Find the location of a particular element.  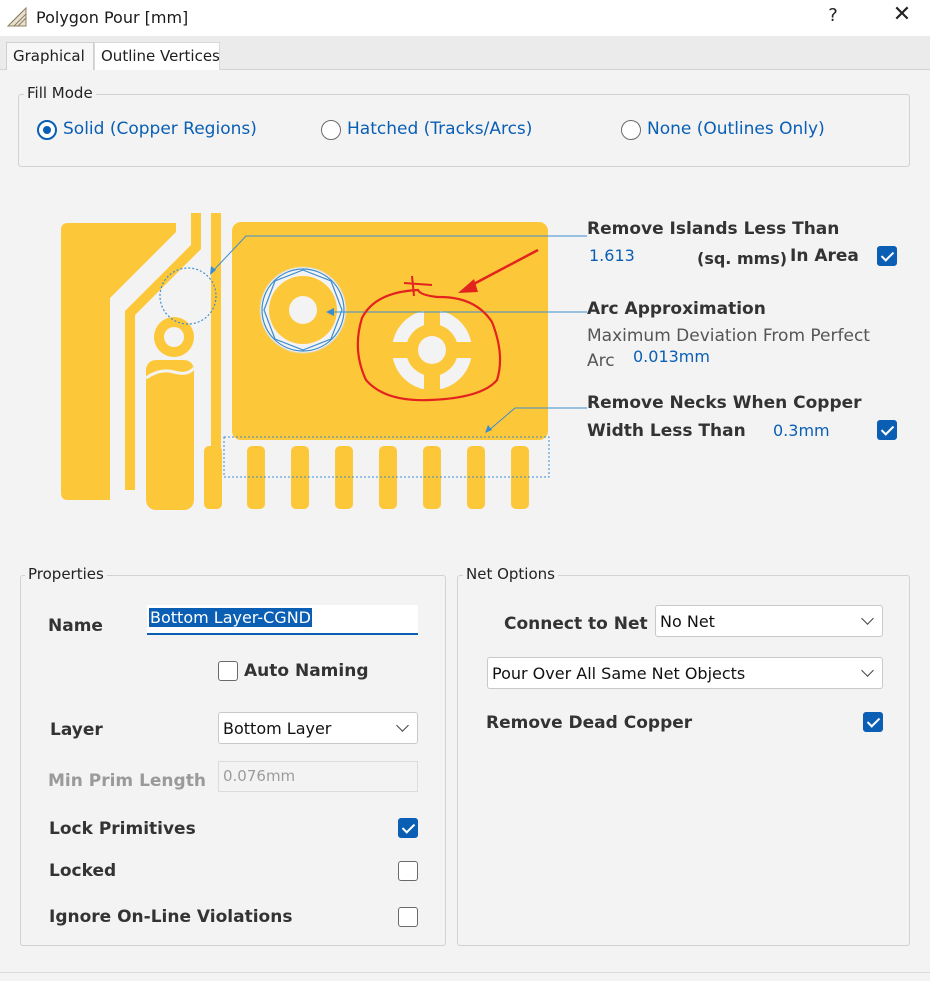

tab-outline-vertices: Outline Vertices is located at coordinates (157, 56).